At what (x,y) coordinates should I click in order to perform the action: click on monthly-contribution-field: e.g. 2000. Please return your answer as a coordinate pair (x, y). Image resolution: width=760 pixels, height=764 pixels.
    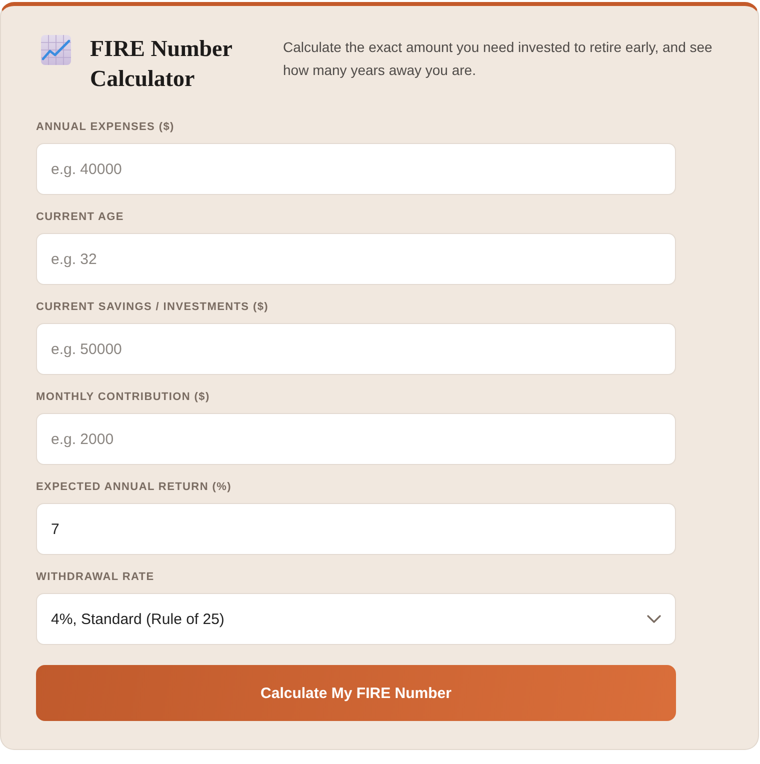
    Looking at the image, I should click on (356, 439).